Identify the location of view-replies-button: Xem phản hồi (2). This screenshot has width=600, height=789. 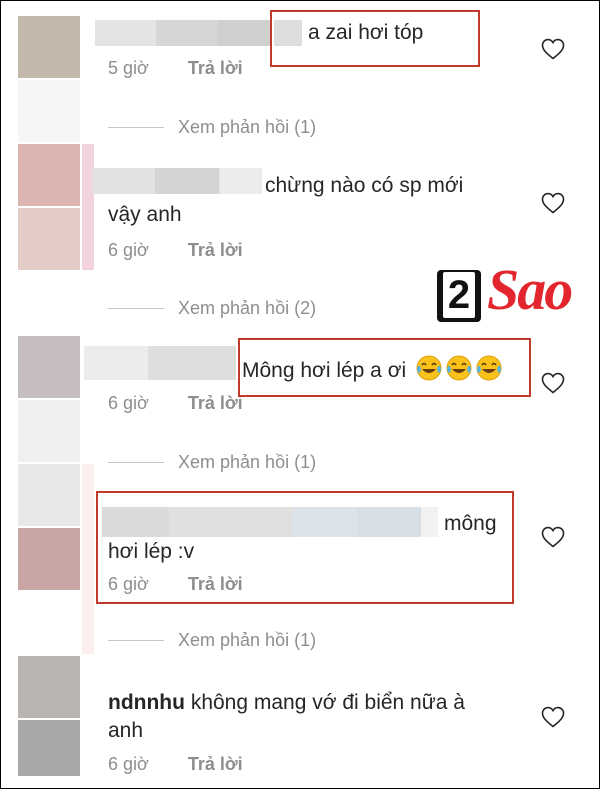
(212, 308).